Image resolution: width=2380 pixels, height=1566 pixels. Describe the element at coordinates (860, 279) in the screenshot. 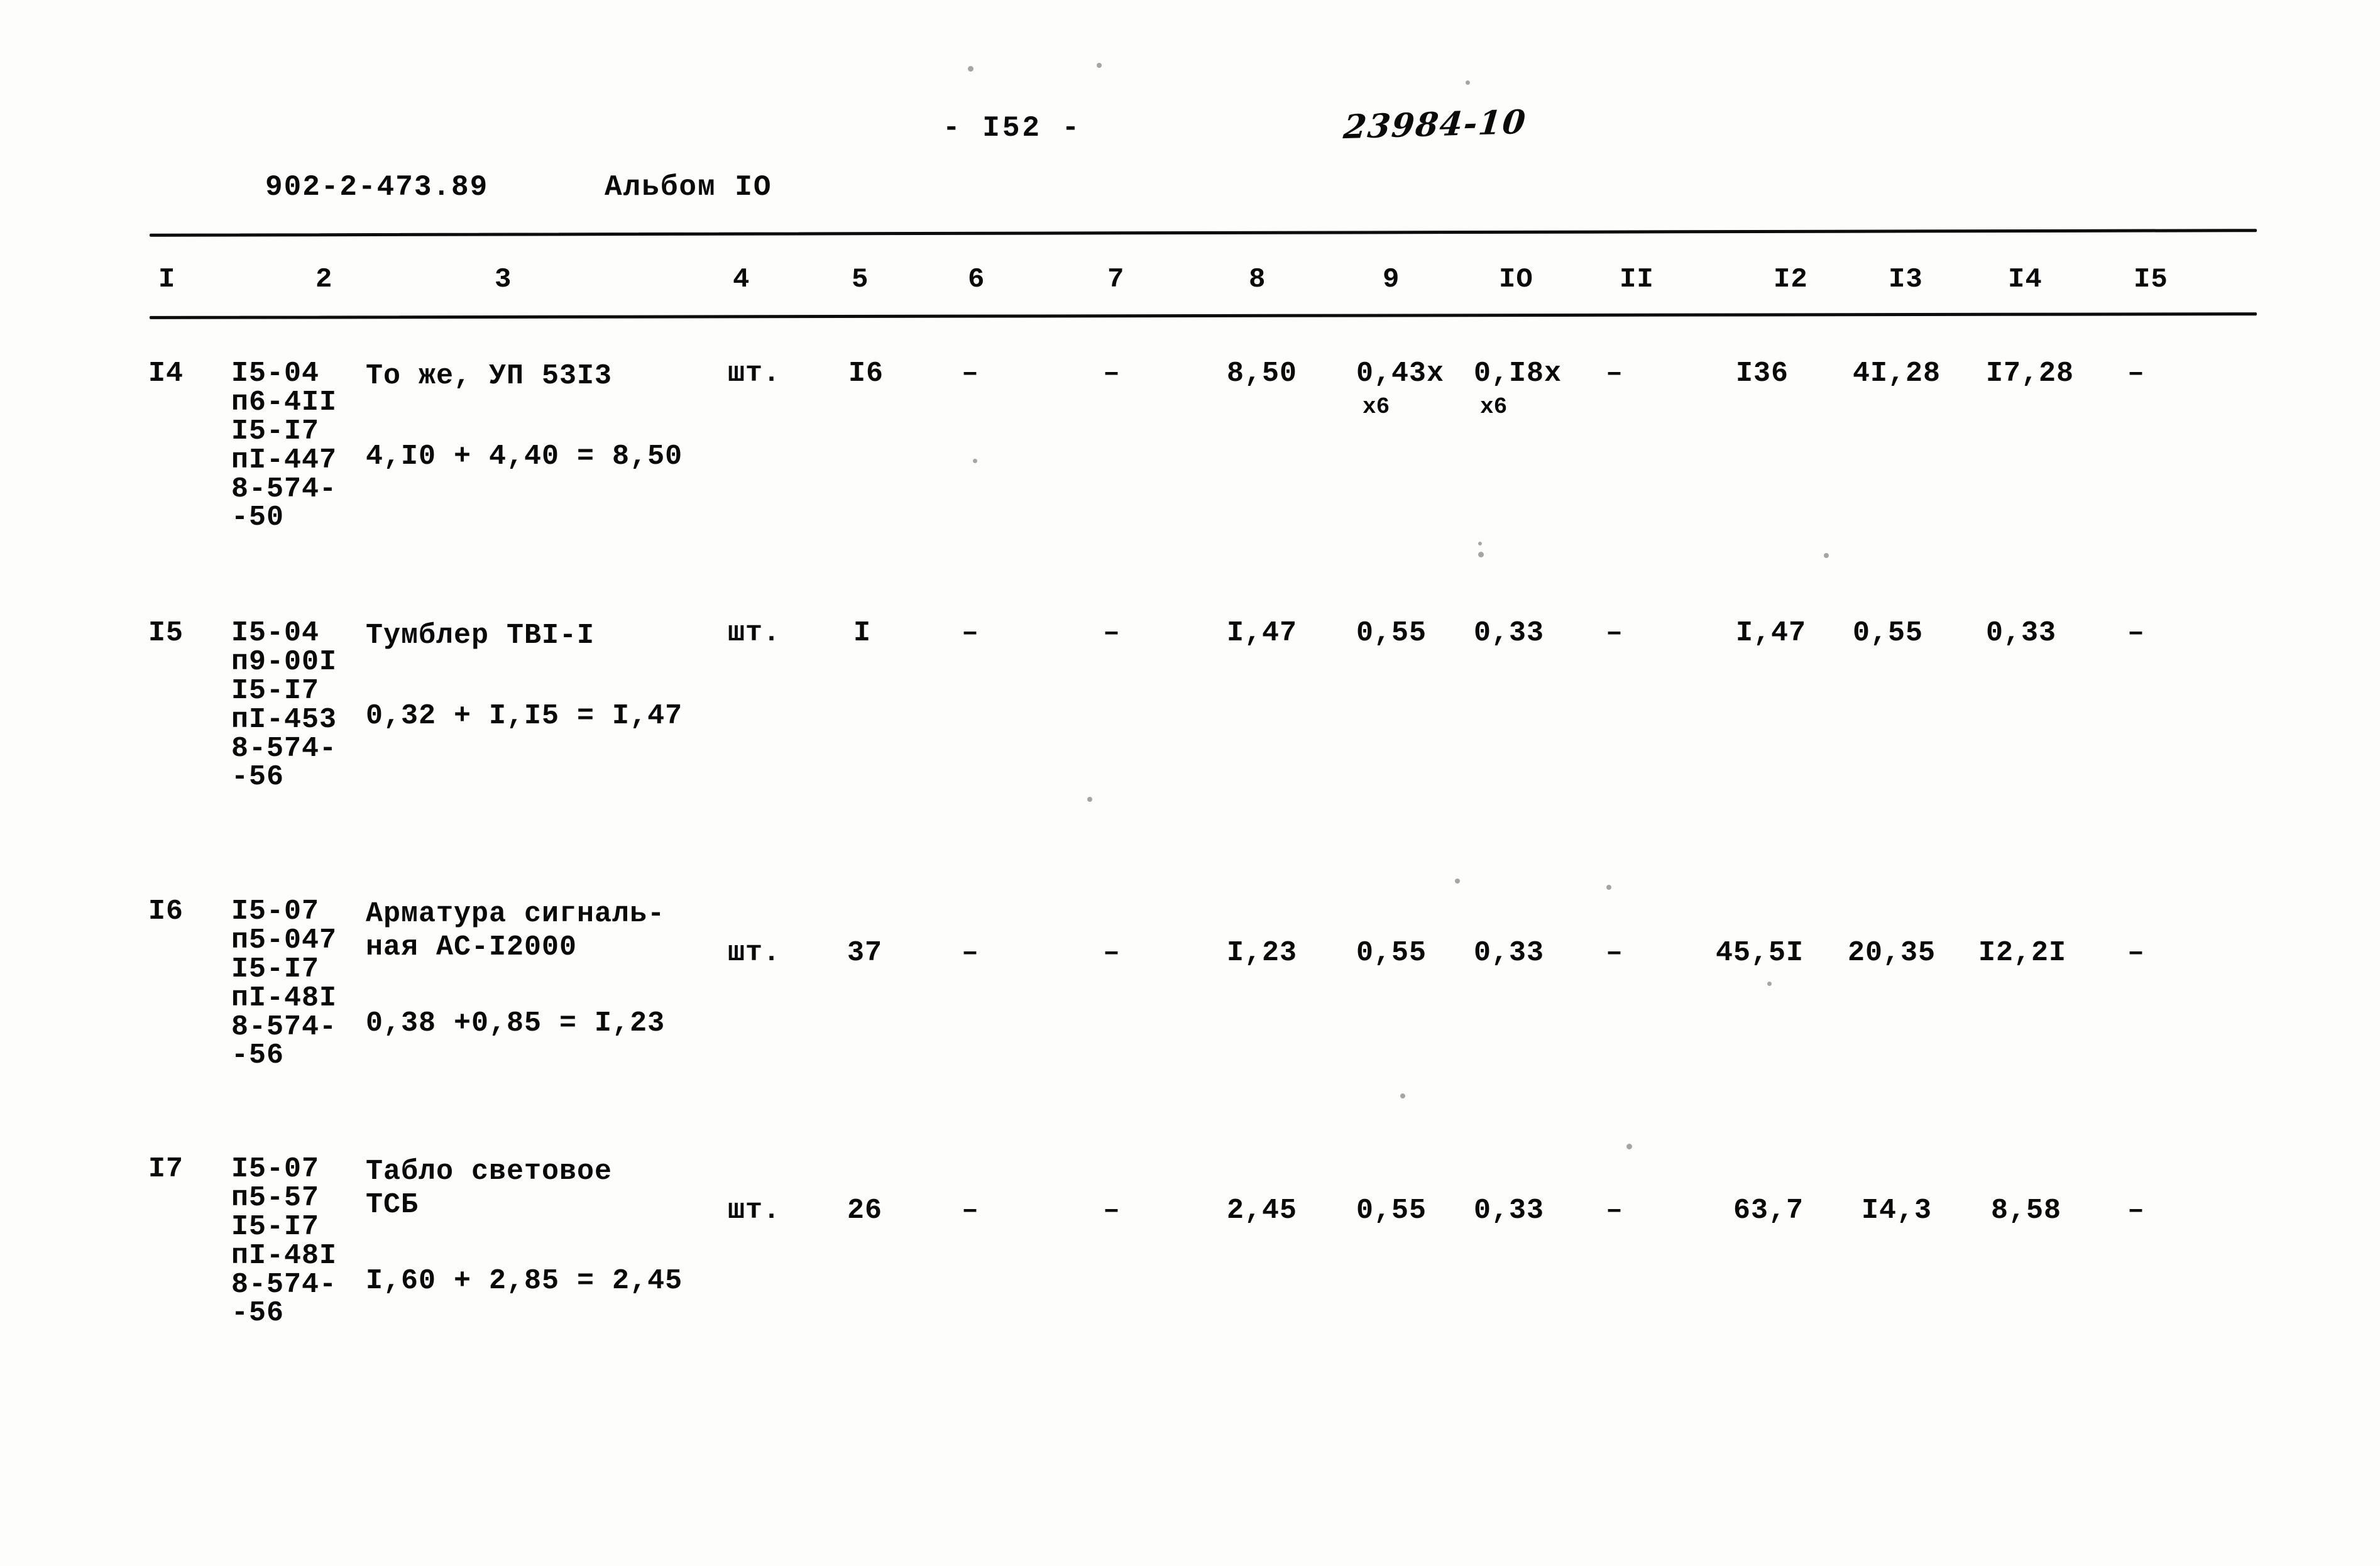

I see `column-header-5: 5` at that location.